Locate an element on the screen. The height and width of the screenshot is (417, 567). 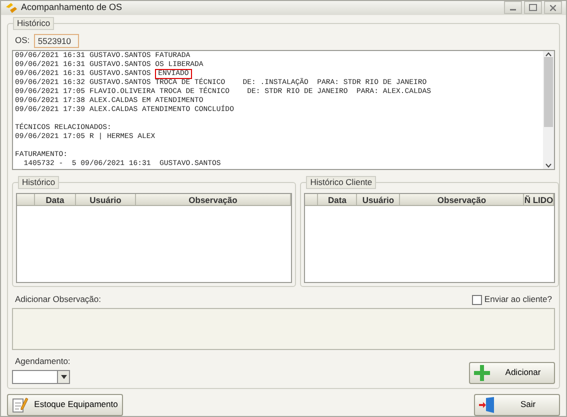
observation-field is located at coordinates (283, 329).